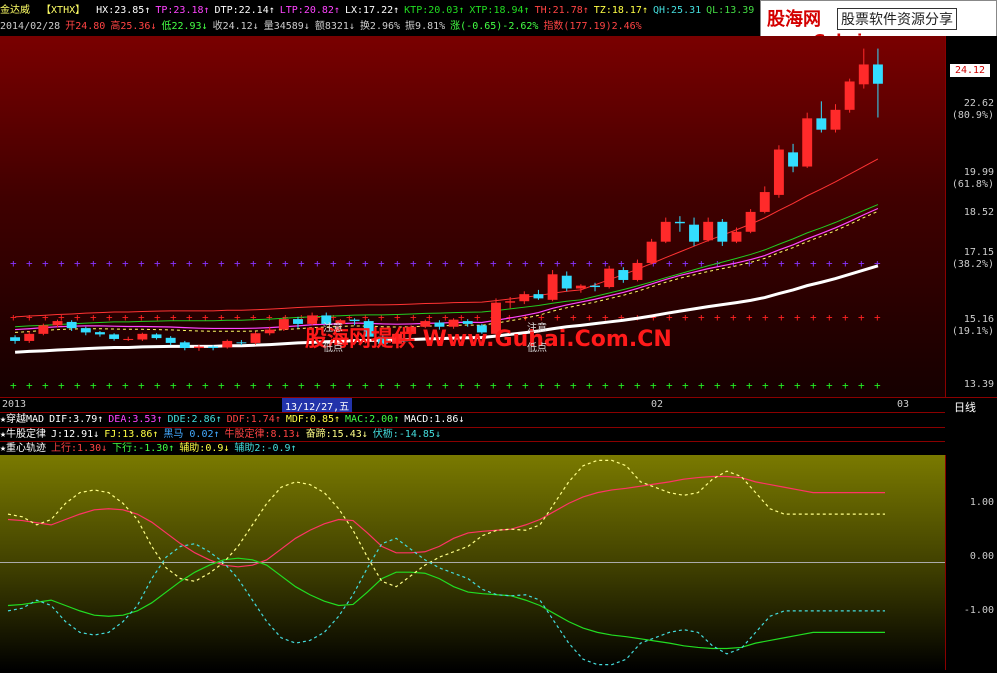  What do you see at coordinates (592, 26) in the screenshot?
I see `quote-value-10: 指数(177.19)2.46%` at bounding box center [592, 26].